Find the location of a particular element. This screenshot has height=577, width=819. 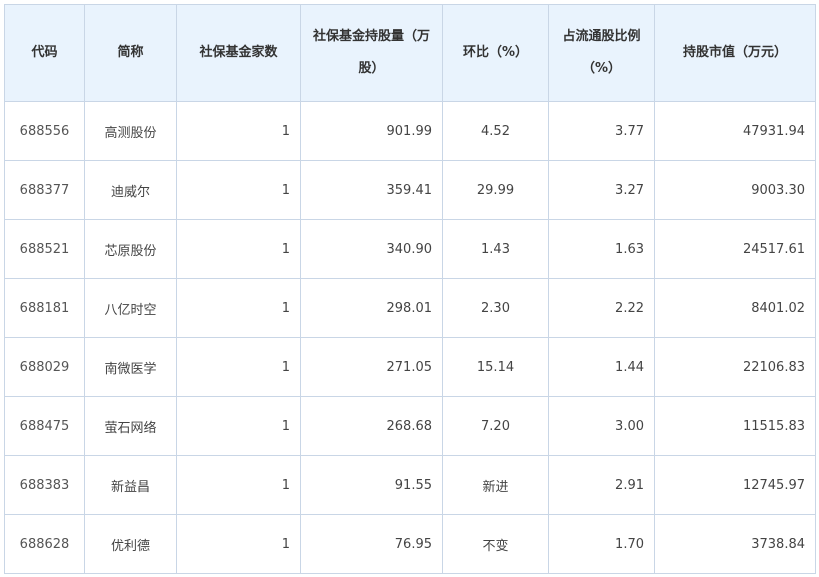

table-row: 688556 高测股份 1 901.99 4.52 3.77 47931.94 is located at coordinates (410, 131).